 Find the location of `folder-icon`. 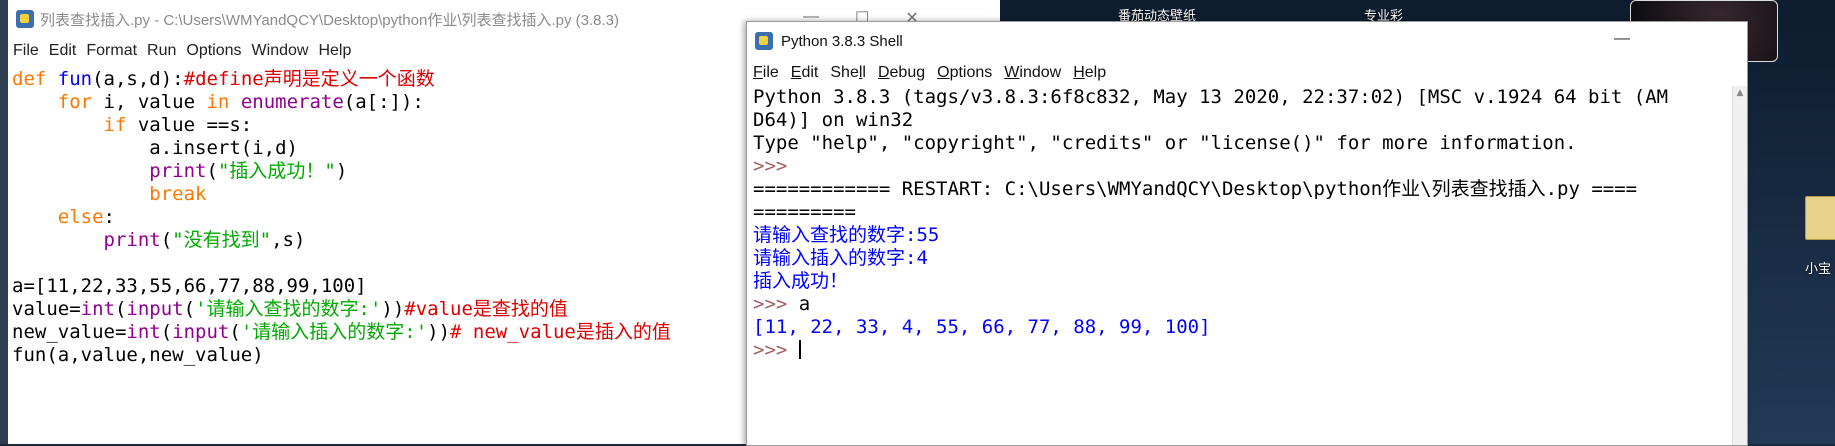

folder-icon is located at coordinates (1820, 218).